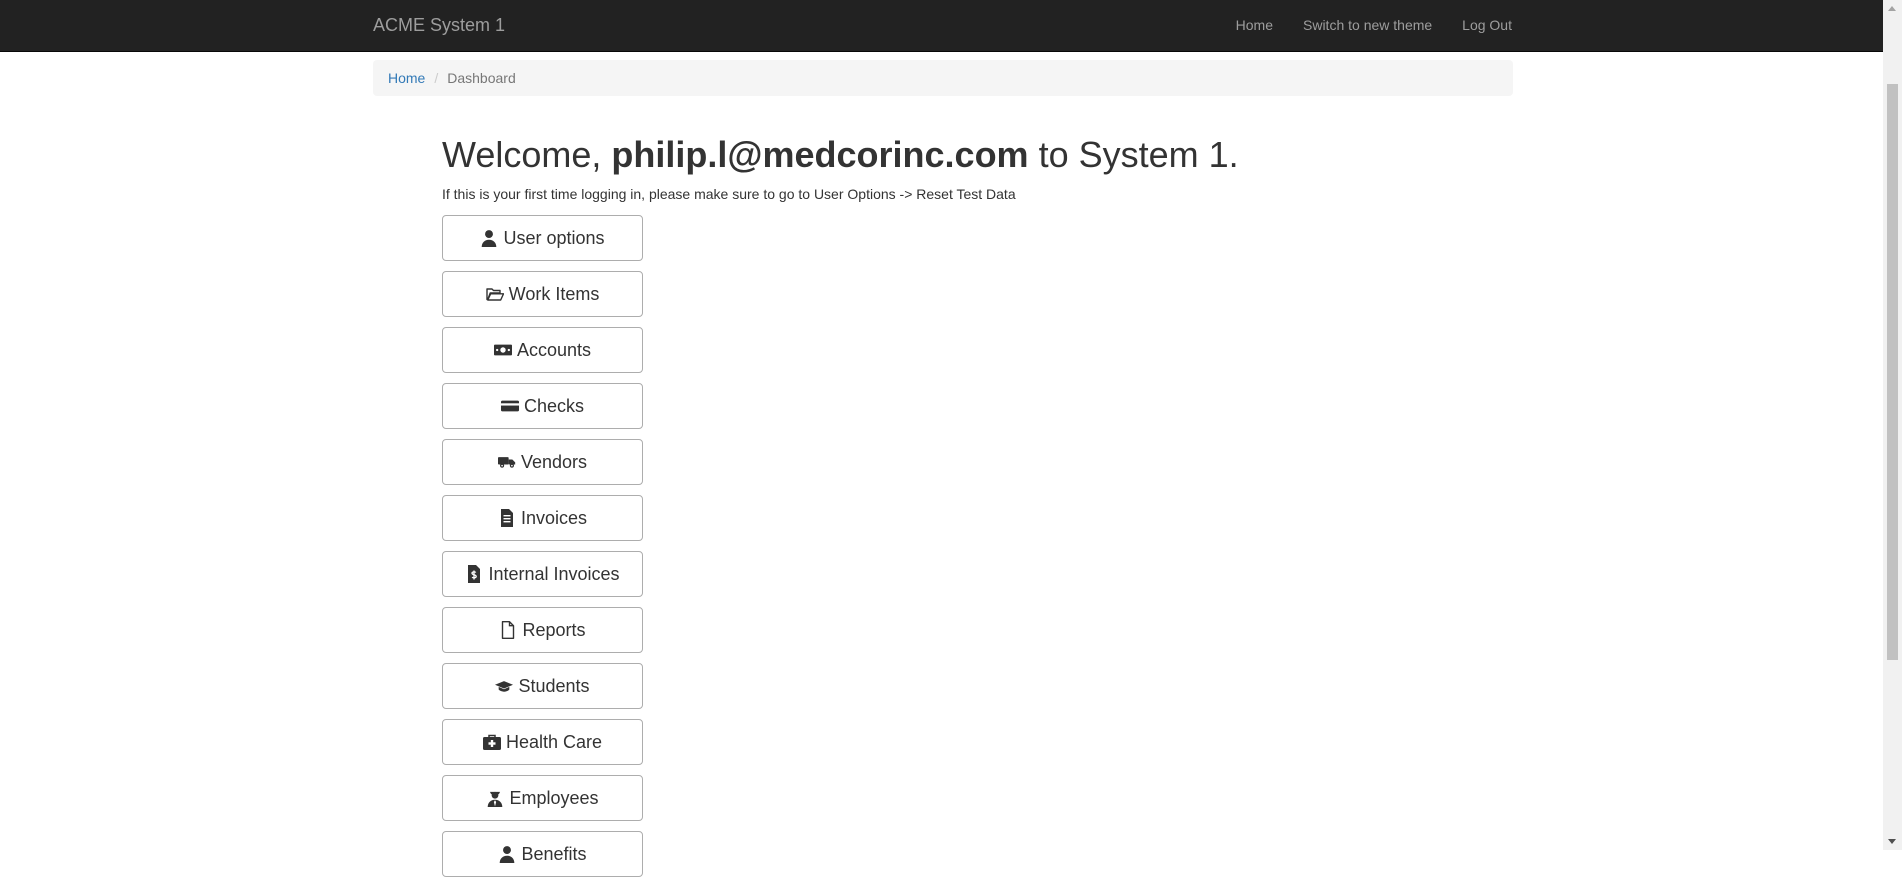 The height and width of the screenshot is (887, 1902). What do you see at coordinates (522, 154) in the screenshot?
I see `welcome-prefix: Welcome,` at bounding box center [522, 154].